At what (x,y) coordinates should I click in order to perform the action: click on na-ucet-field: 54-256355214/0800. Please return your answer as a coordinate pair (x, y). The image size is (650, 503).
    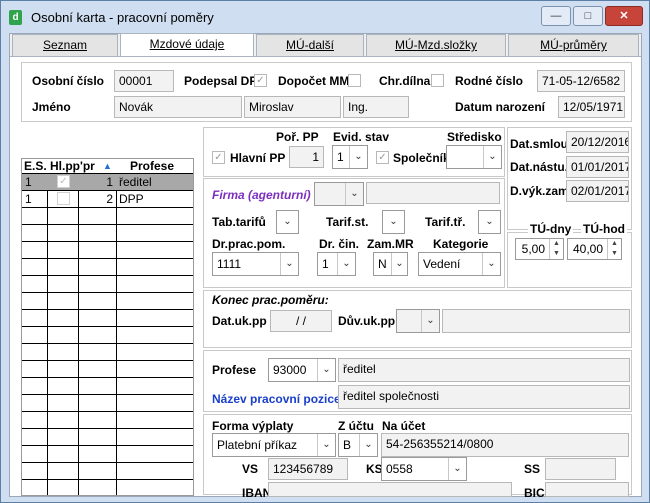
    Looking at the image, I should click on (505, 445).